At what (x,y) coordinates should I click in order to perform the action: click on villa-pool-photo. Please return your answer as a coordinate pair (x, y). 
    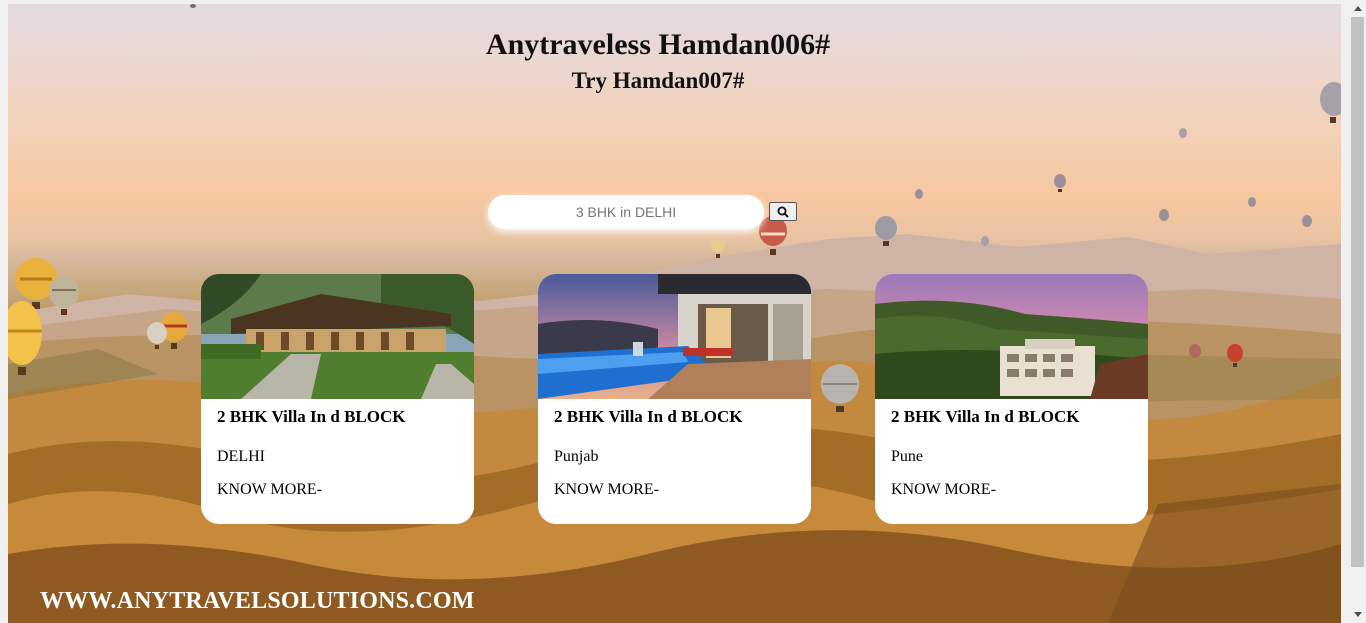
    Looking at the image, I should click on (674, 336).